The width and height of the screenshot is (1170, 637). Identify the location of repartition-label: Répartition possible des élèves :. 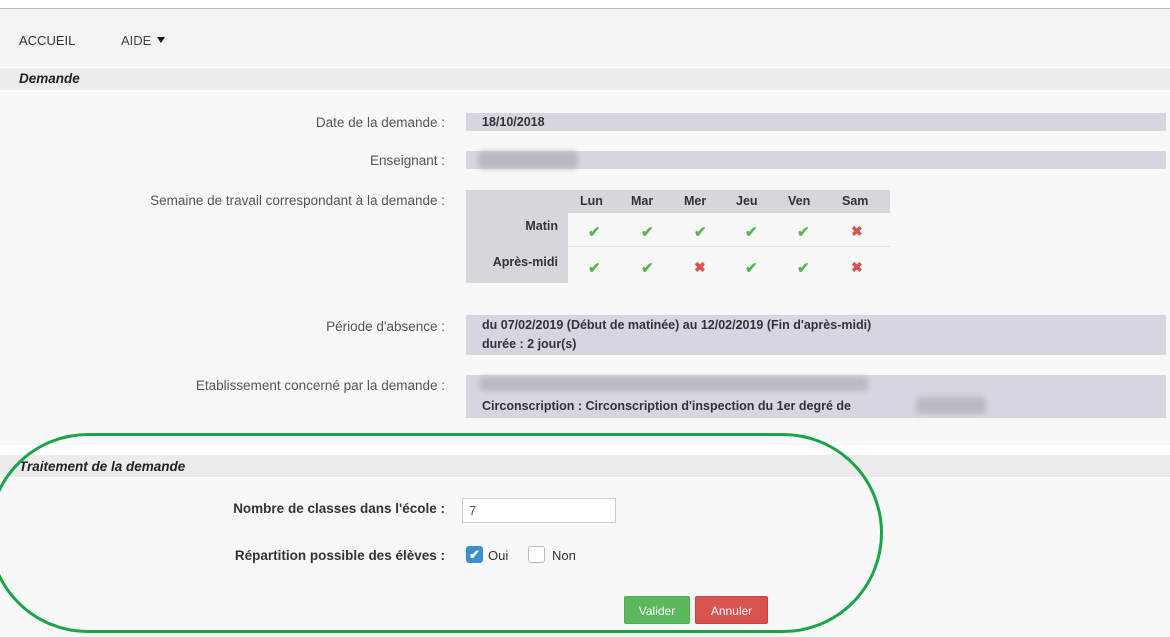
(339, 555).